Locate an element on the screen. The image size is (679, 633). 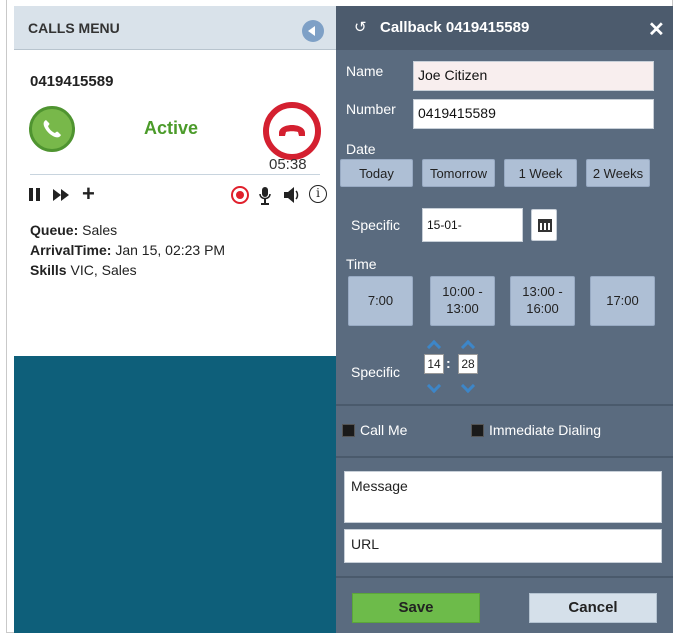
url-field: URL is located at coordinates (503, 546).